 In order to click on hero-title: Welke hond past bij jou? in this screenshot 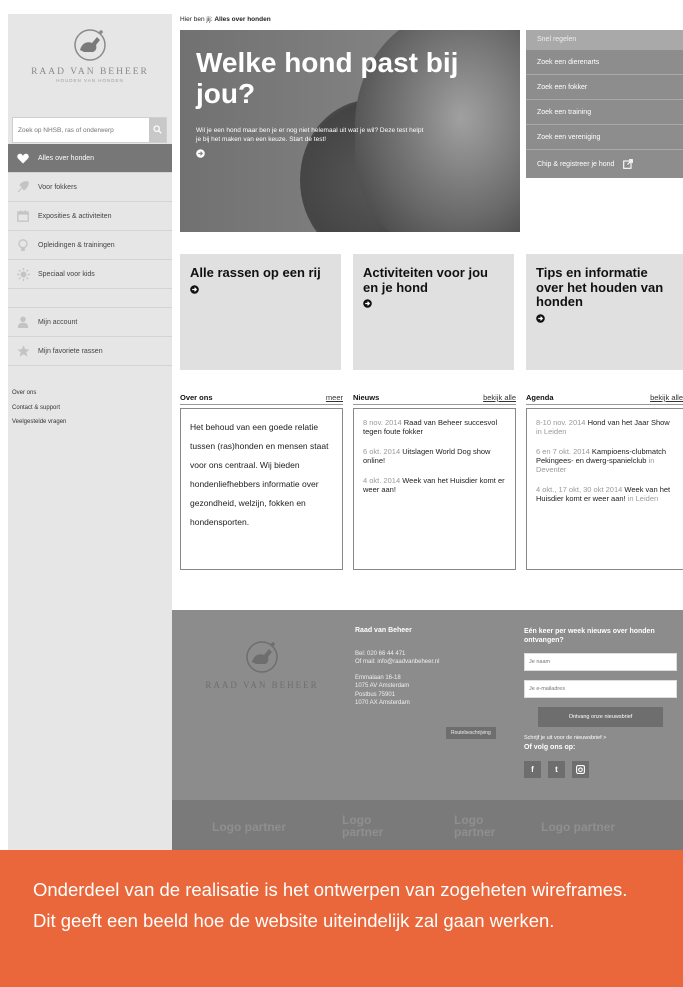, I will do `click(327, 78)`.